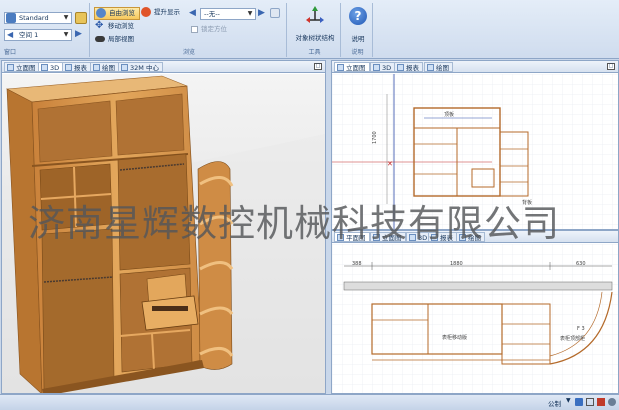  What do you see at coordinates (10, 52) in the screenshot?
I see `view-group-caption: 窗口` at bounding box center [10, 52].